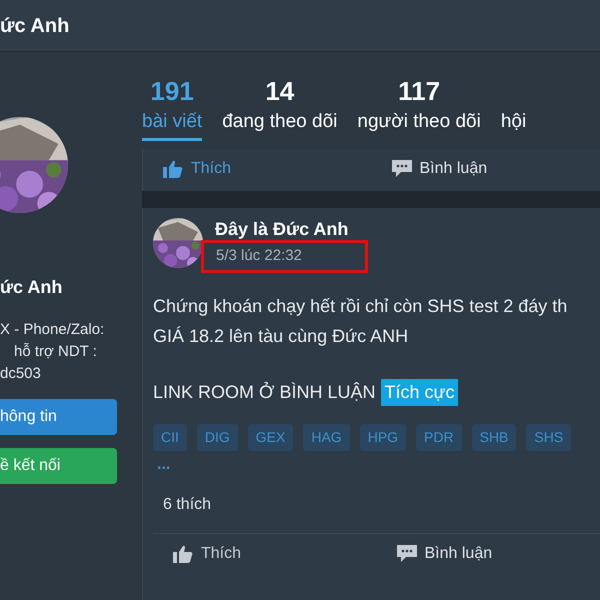  I want to click on page-title: ức Anh, so click(35, 26).